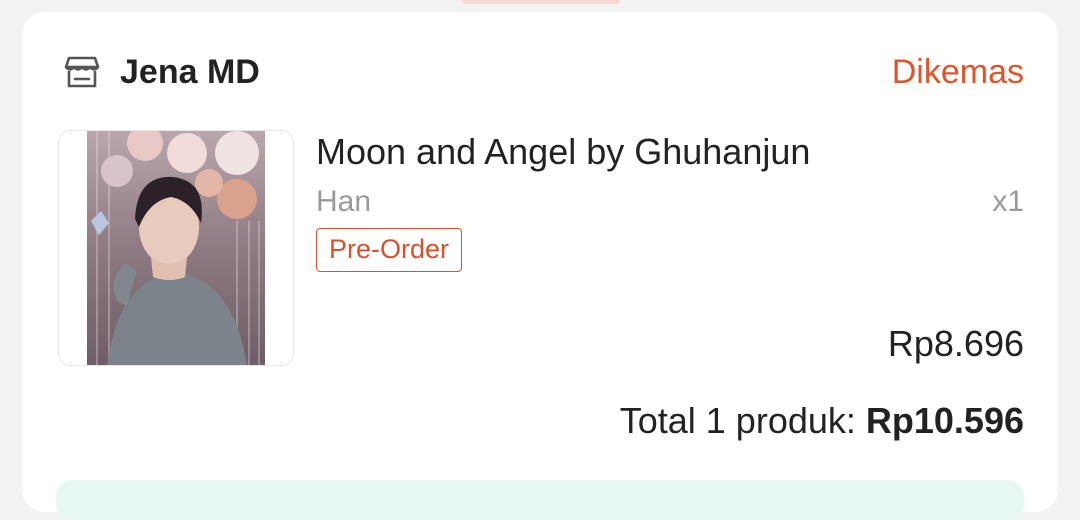 Image resolution: width=1080 pixels, height=520 pixels. Describe the element at coordinates (955, 343) in the screenshot. I see `product-price: Rp8.696` at that location.